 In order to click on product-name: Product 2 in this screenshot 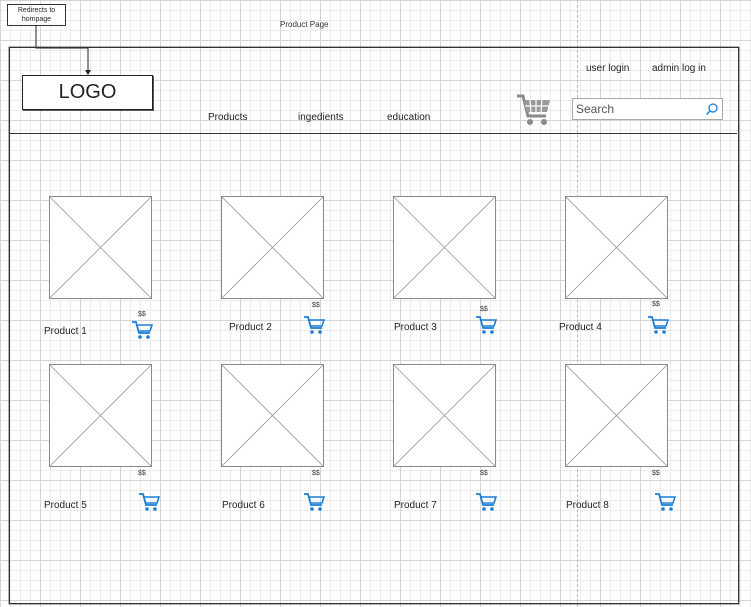, I will do `click(250, 327)`.